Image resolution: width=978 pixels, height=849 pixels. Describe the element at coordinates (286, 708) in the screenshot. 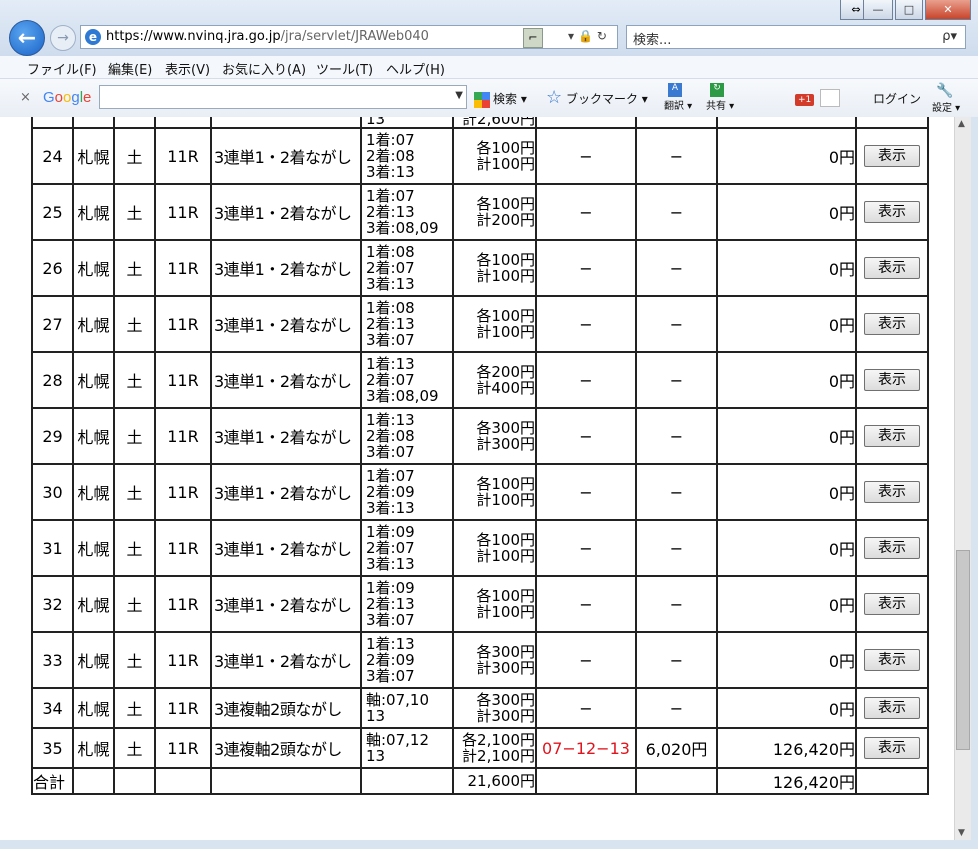

I see `cell-type: 3連複軸2頭ながし` at that location.